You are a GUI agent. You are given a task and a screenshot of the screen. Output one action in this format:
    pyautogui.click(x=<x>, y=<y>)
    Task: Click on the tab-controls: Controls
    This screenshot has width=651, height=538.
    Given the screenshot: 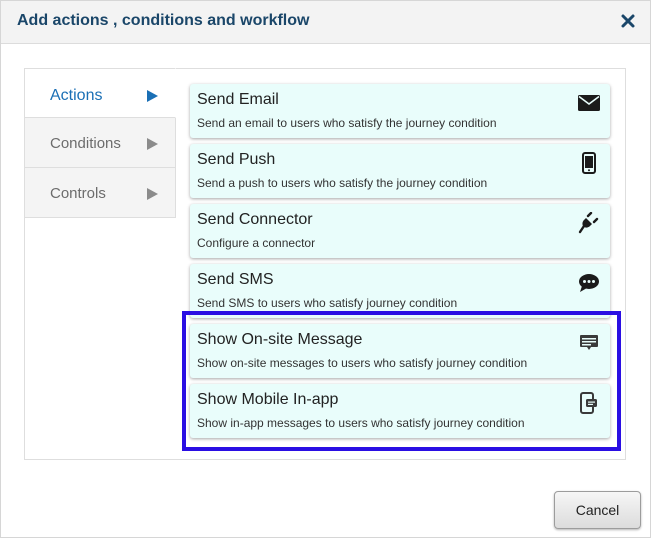 What is the action you would take?
    pyautogui.click(x=100, y=193)
    